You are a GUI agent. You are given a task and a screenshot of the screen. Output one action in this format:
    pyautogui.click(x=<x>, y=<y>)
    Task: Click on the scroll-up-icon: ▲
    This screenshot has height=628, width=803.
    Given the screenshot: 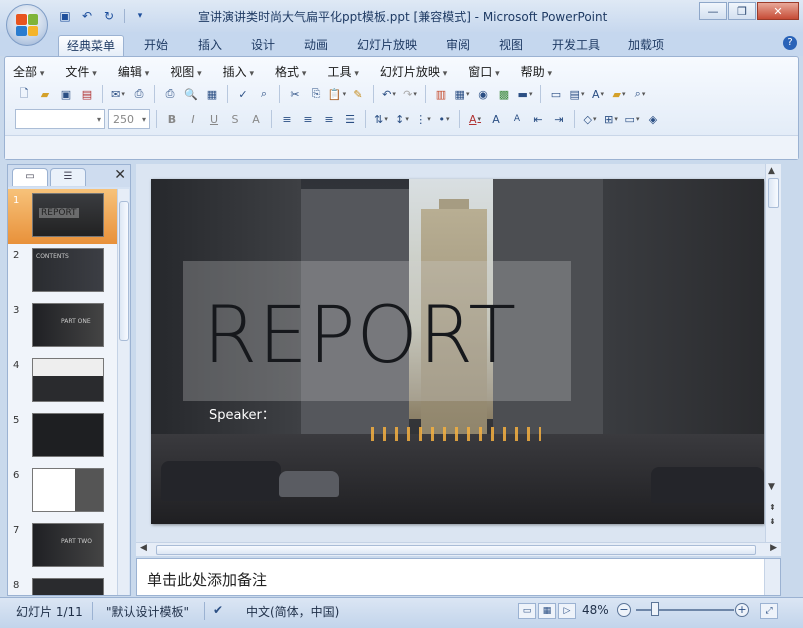 What is the action you would take?
    pyautogui.click(x=771, y=171)
    